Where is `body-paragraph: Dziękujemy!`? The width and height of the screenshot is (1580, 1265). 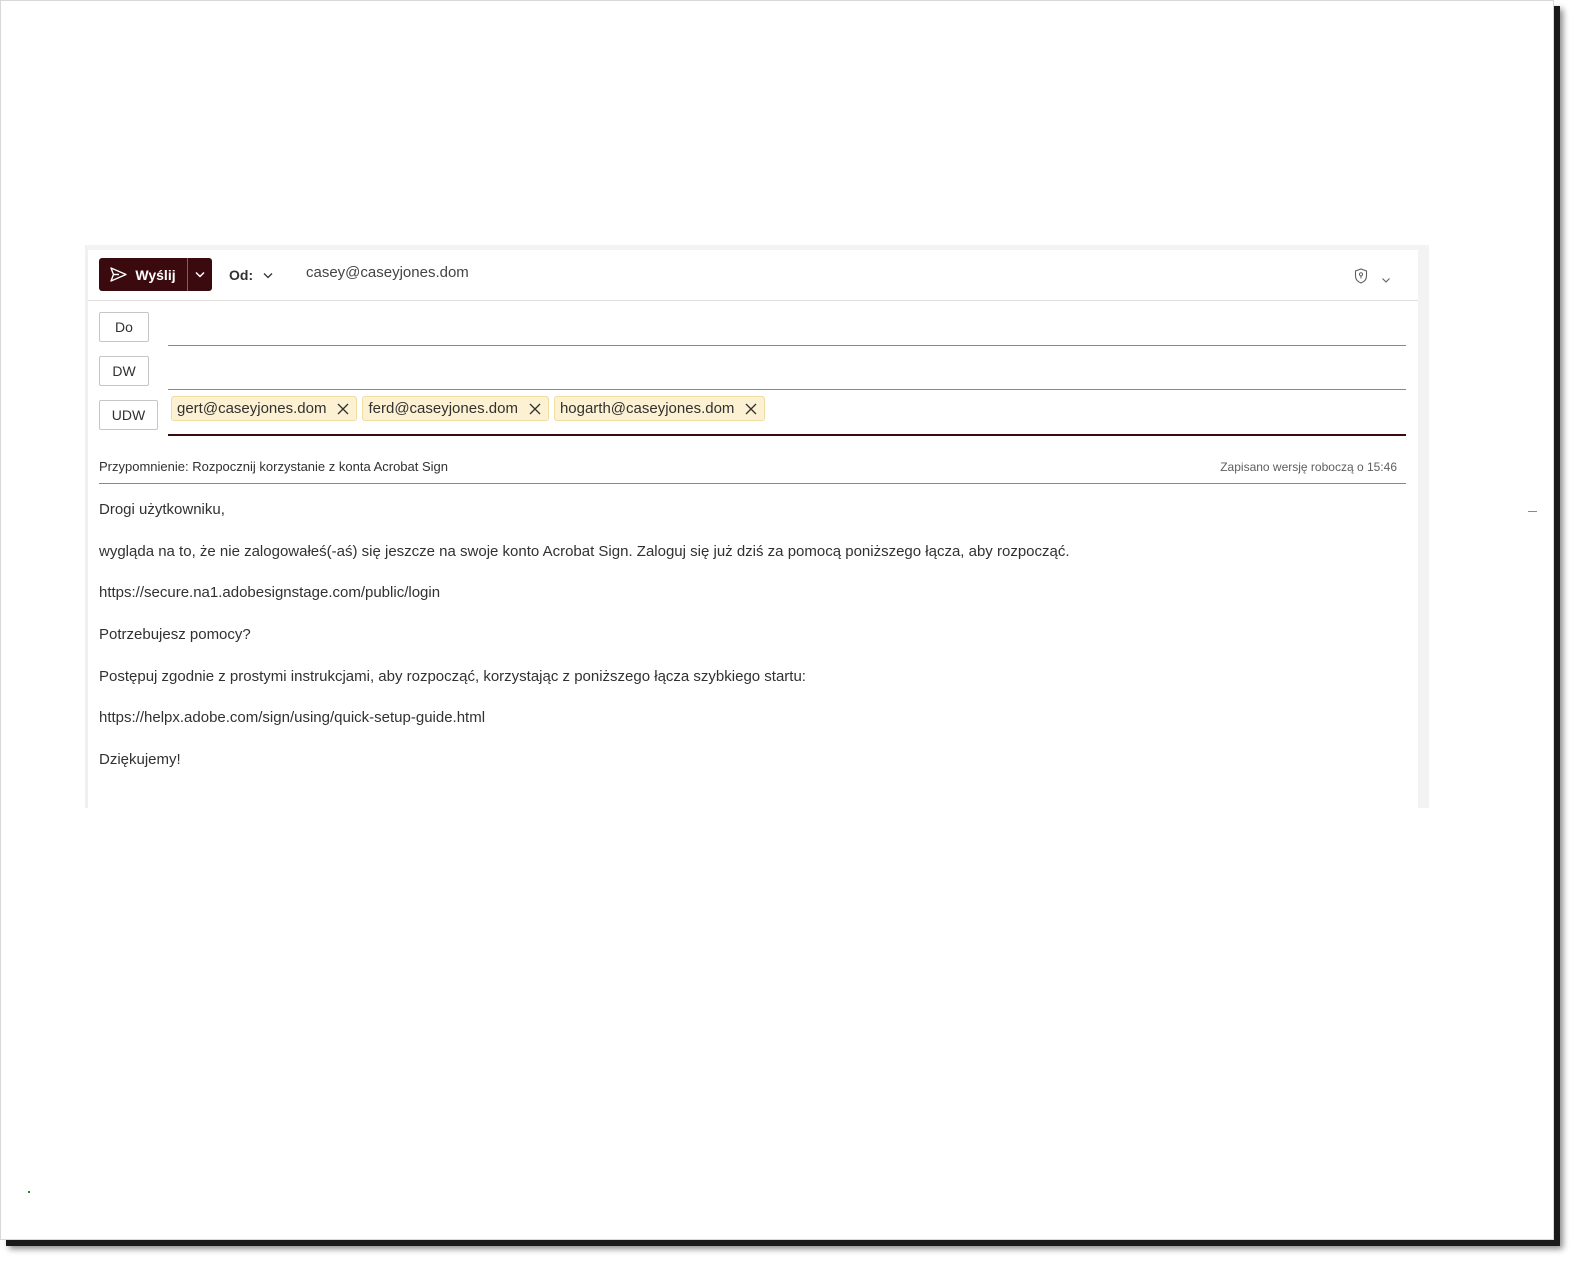
body-paragraph: Dziękujemy! is located at coordinates (140, 760).